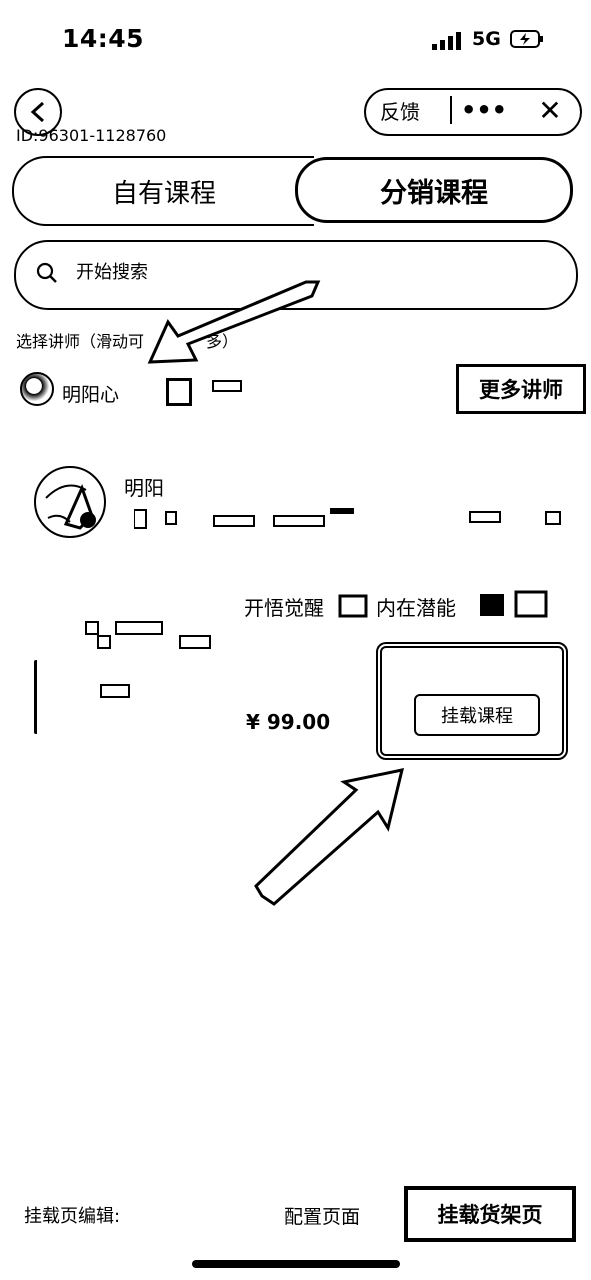  I want to click on tab-own-courses: 自有课程, so click(163, 191).